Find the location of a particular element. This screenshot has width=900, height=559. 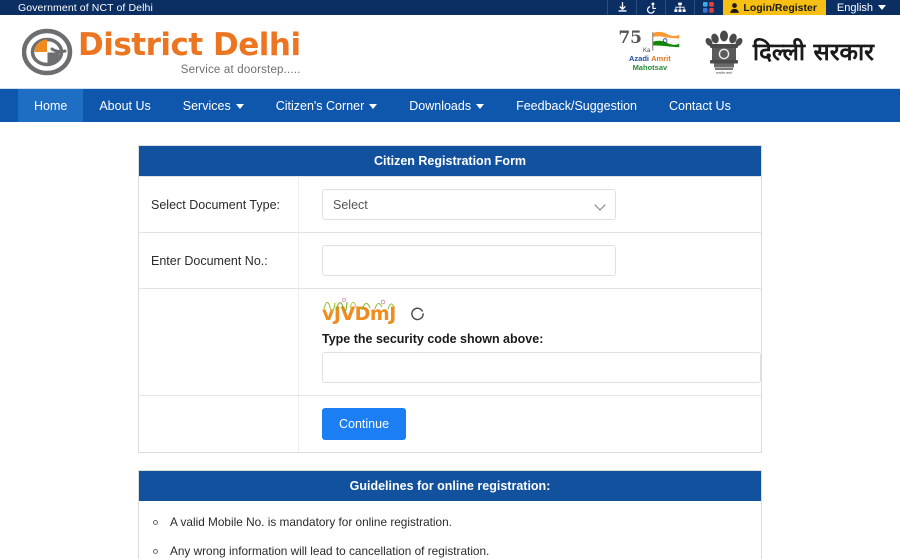

login-register-button: Login/Register is located at coordinates (774, 7).